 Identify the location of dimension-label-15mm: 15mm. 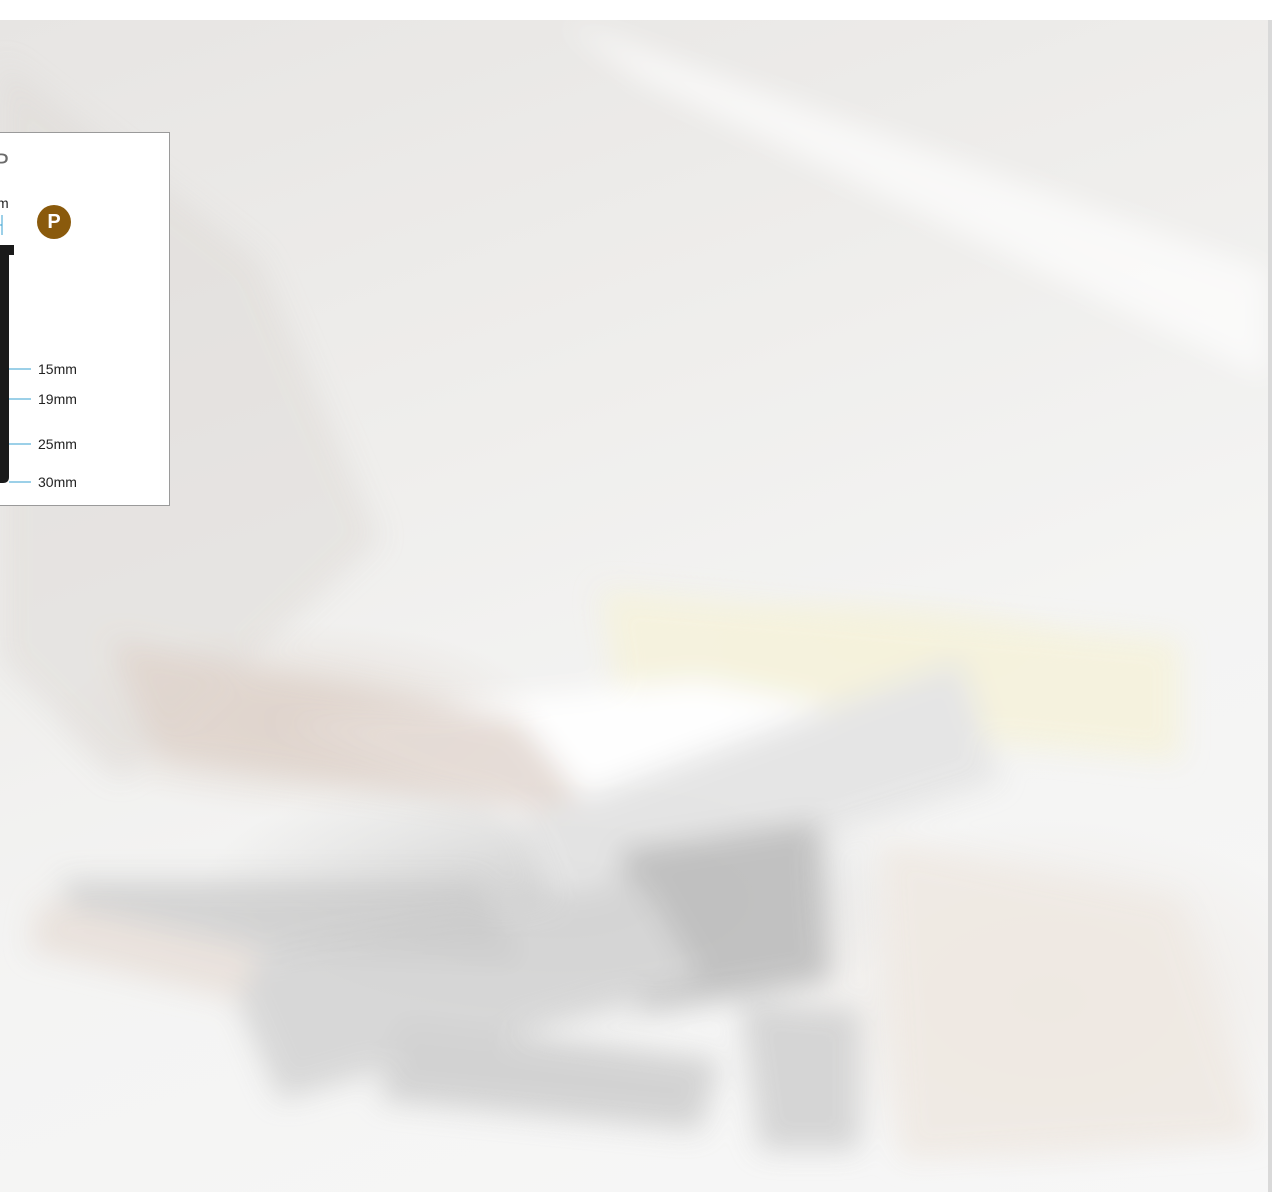
(57, 369).